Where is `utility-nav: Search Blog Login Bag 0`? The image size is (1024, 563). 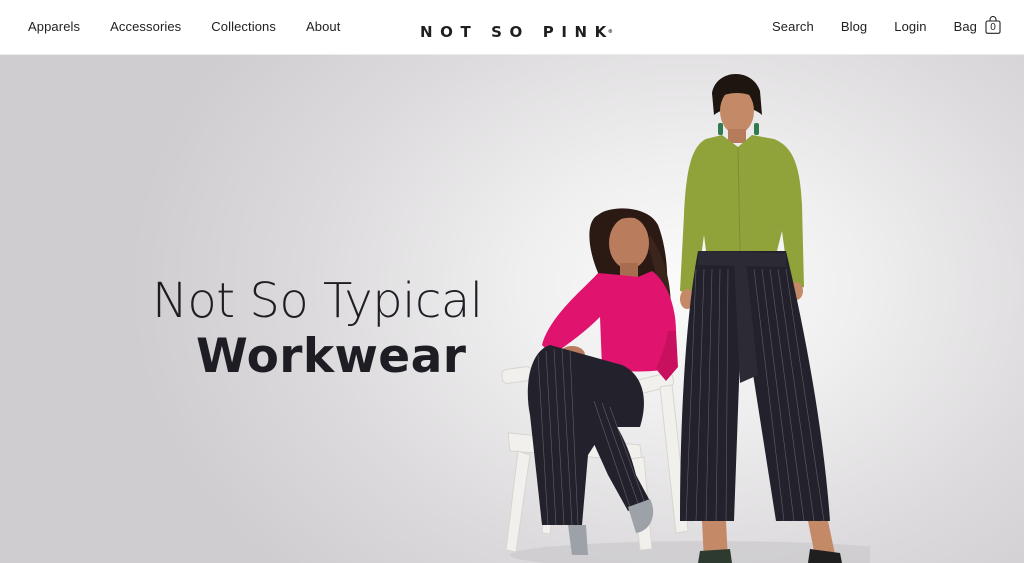 utility-nav: Search Blog Login Bag 0 is located at coordinates (886, 26).